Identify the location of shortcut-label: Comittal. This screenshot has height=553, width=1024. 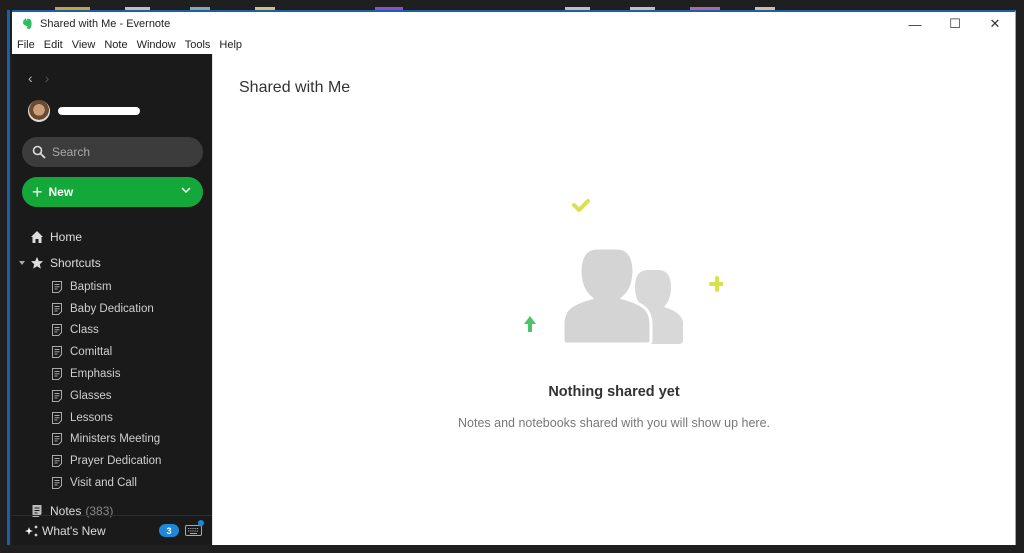
(91, 352).